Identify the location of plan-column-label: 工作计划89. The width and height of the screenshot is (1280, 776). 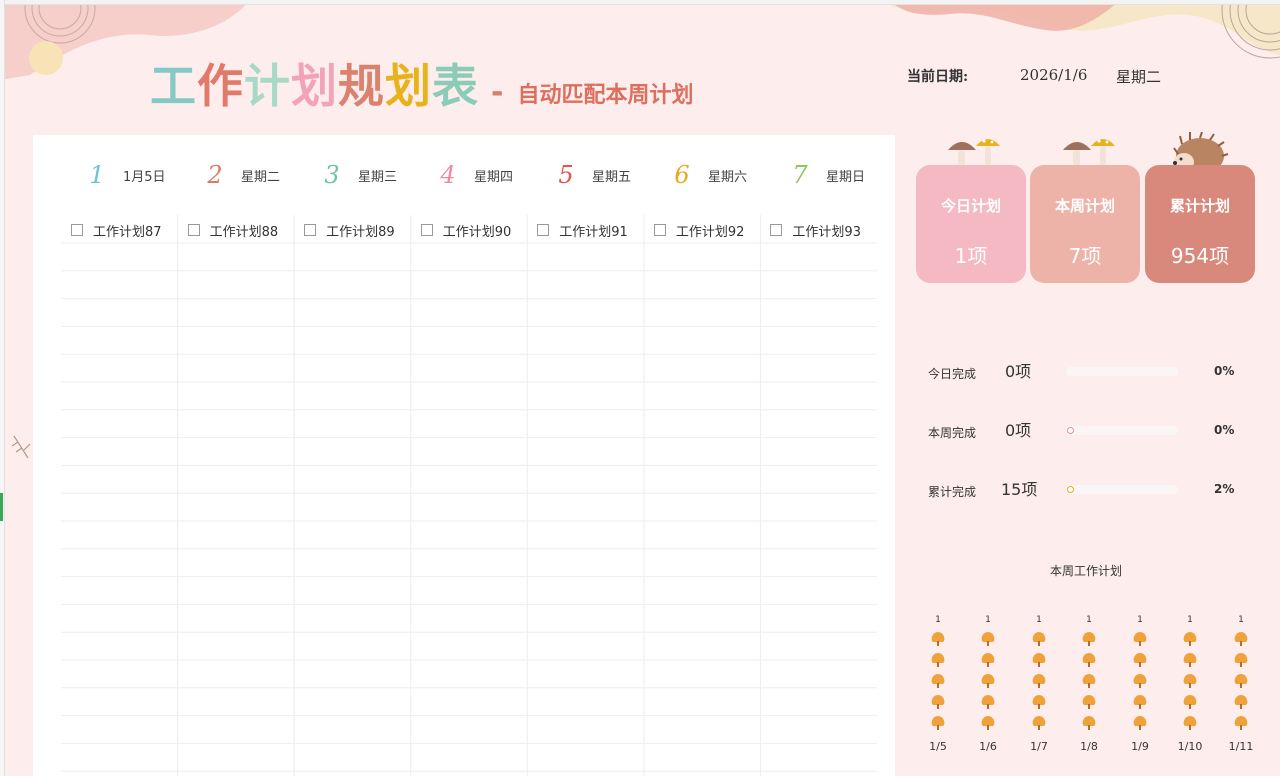
(360, 232).